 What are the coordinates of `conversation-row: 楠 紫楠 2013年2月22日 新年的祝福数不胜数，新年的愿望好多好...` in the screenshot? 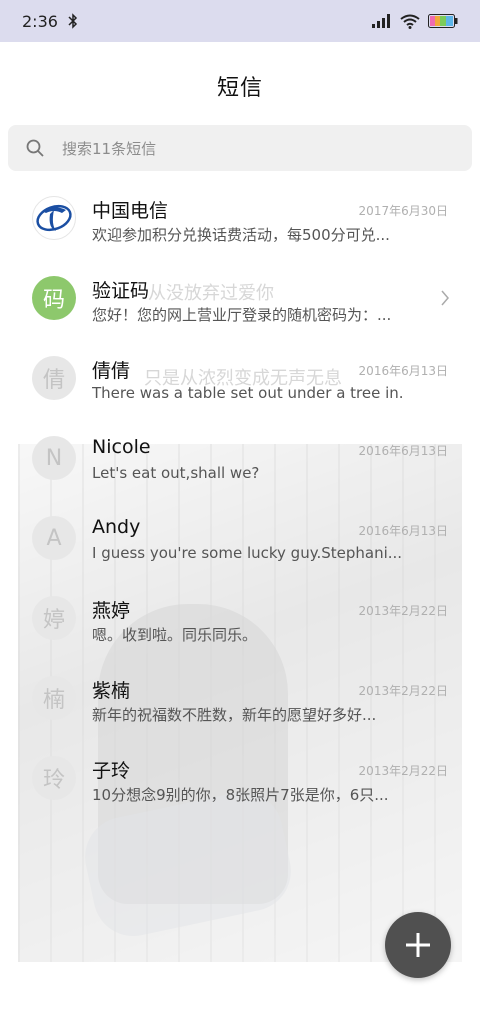 It's located at (240, 700).